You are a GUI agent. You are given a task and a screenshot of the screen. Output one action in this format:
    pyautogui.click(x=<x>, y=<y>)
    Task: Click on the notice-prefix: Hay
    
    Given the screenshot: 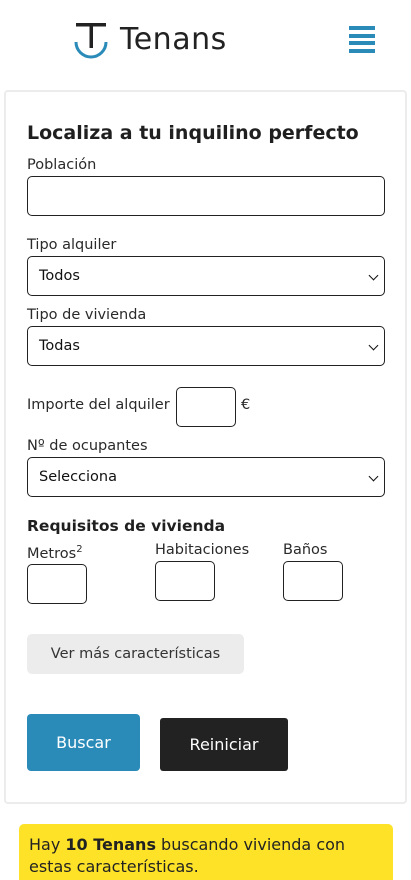 What is the action you would take?
    pyautogui.click(x=47, y=844)
    